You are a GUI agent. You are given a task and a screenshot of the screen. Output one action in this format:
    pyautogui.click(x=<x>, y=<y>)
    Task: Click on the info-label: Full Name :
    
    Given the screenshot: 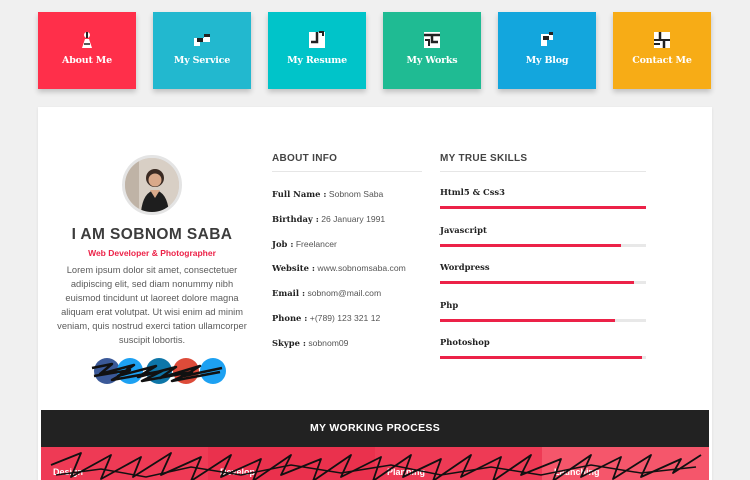 What is the action you would take?
    pyautogui.click(x=299, y=194)
    